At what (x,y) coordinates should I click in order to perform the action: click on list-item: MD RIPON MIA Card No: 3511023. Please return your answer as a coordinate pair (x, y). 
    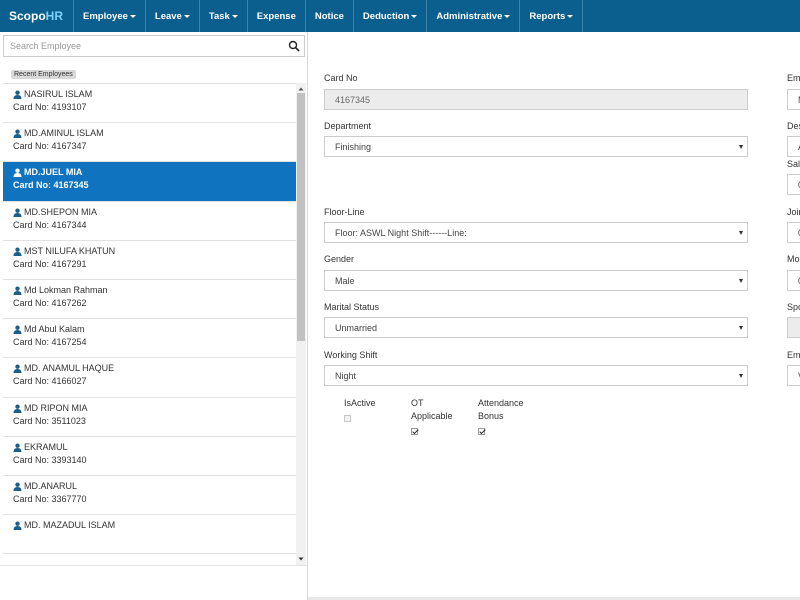
    Looking at the image, I should click on (149, 417).